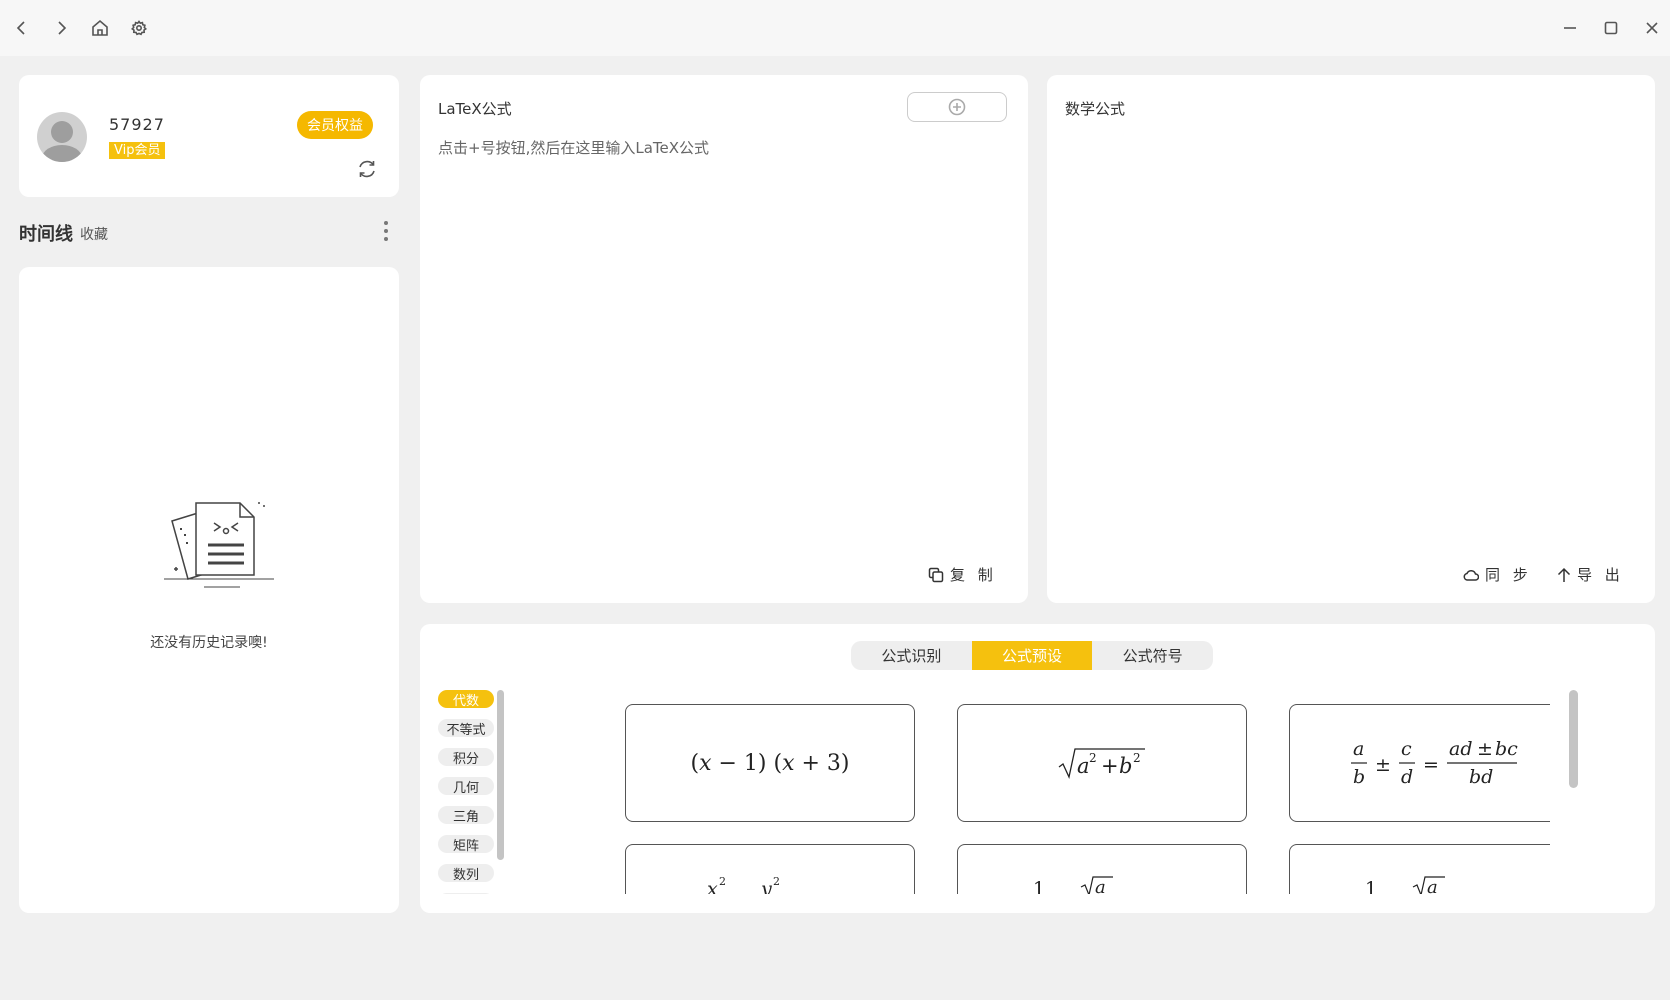 This screenshot has height=1000, width=1670. What do you see at coordinates (1481, 777) in the screenshot?
I see `svg-text: bd` at bounding box center [1481, 777].